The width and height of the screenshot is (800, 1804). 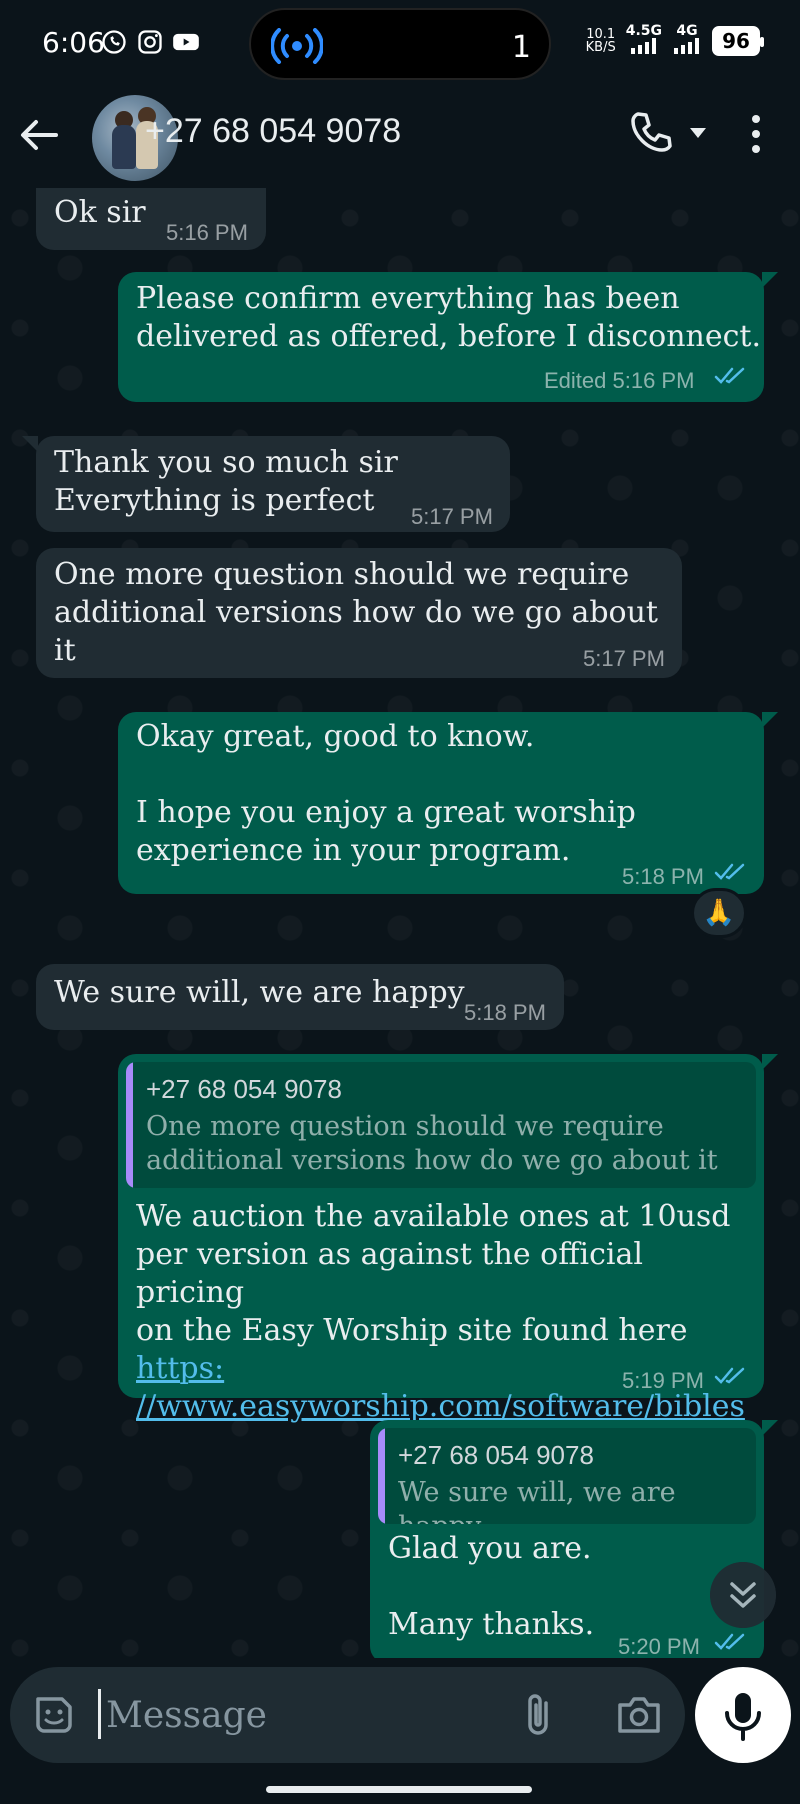 What do you see at coordinates (643, 31) in the screenshot?
I see `network-type-1: 4.5G` at bounding box center [643, 31].